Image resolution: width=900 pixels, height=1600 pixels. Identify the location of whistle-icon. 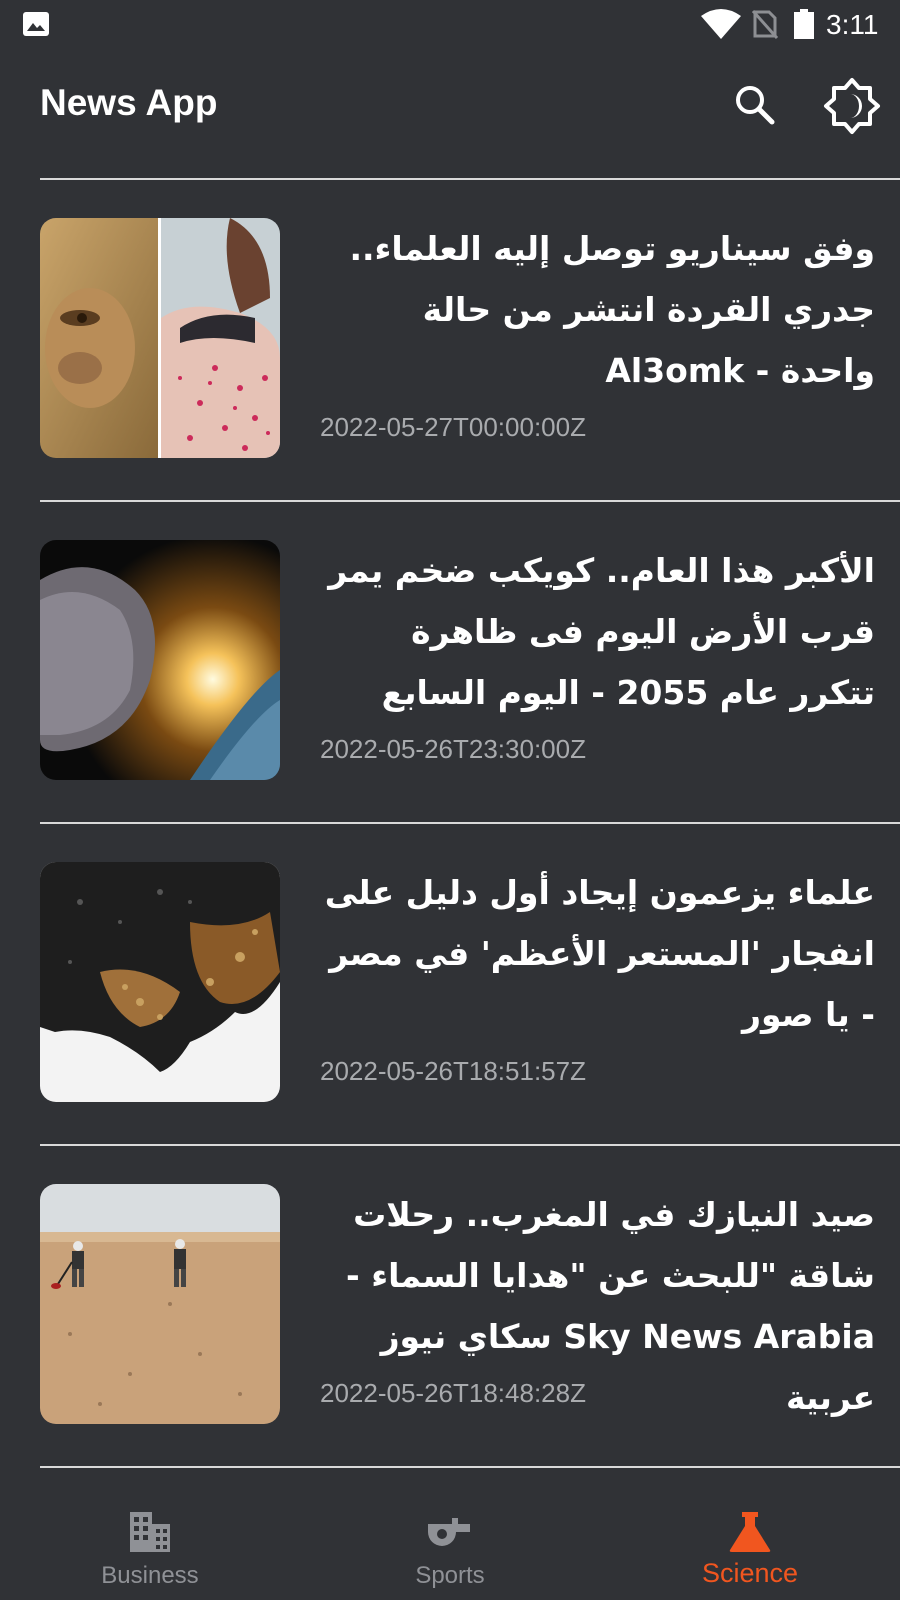
(449, 1532).